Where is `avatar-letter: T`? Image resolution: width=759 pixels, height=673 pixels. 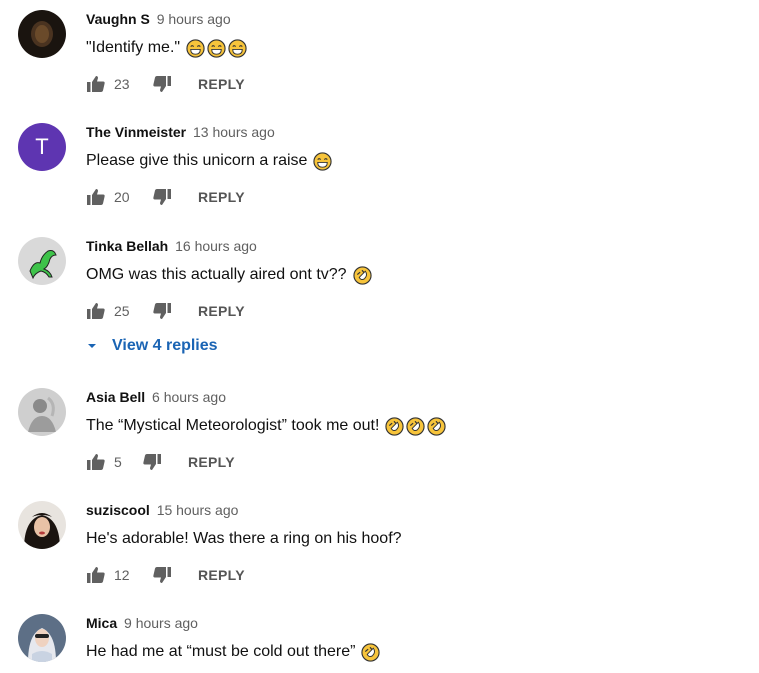
avatar-letter: T is located at coordinates (42, 146).